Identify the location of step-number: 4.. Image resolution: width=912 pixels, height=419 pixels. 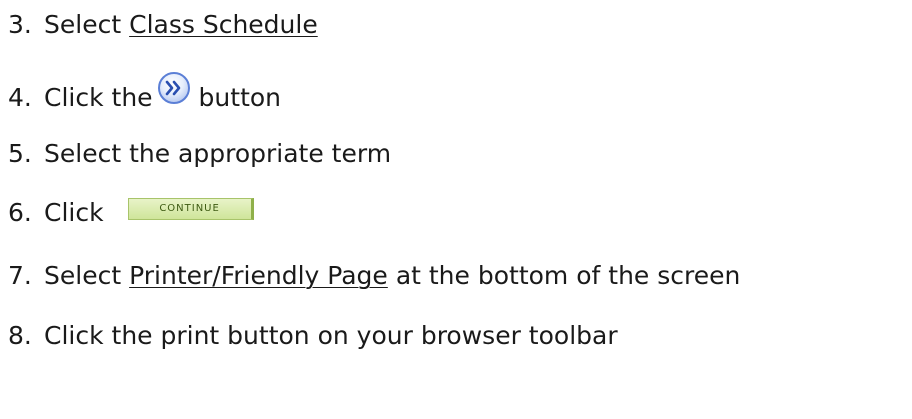
(20, 97).